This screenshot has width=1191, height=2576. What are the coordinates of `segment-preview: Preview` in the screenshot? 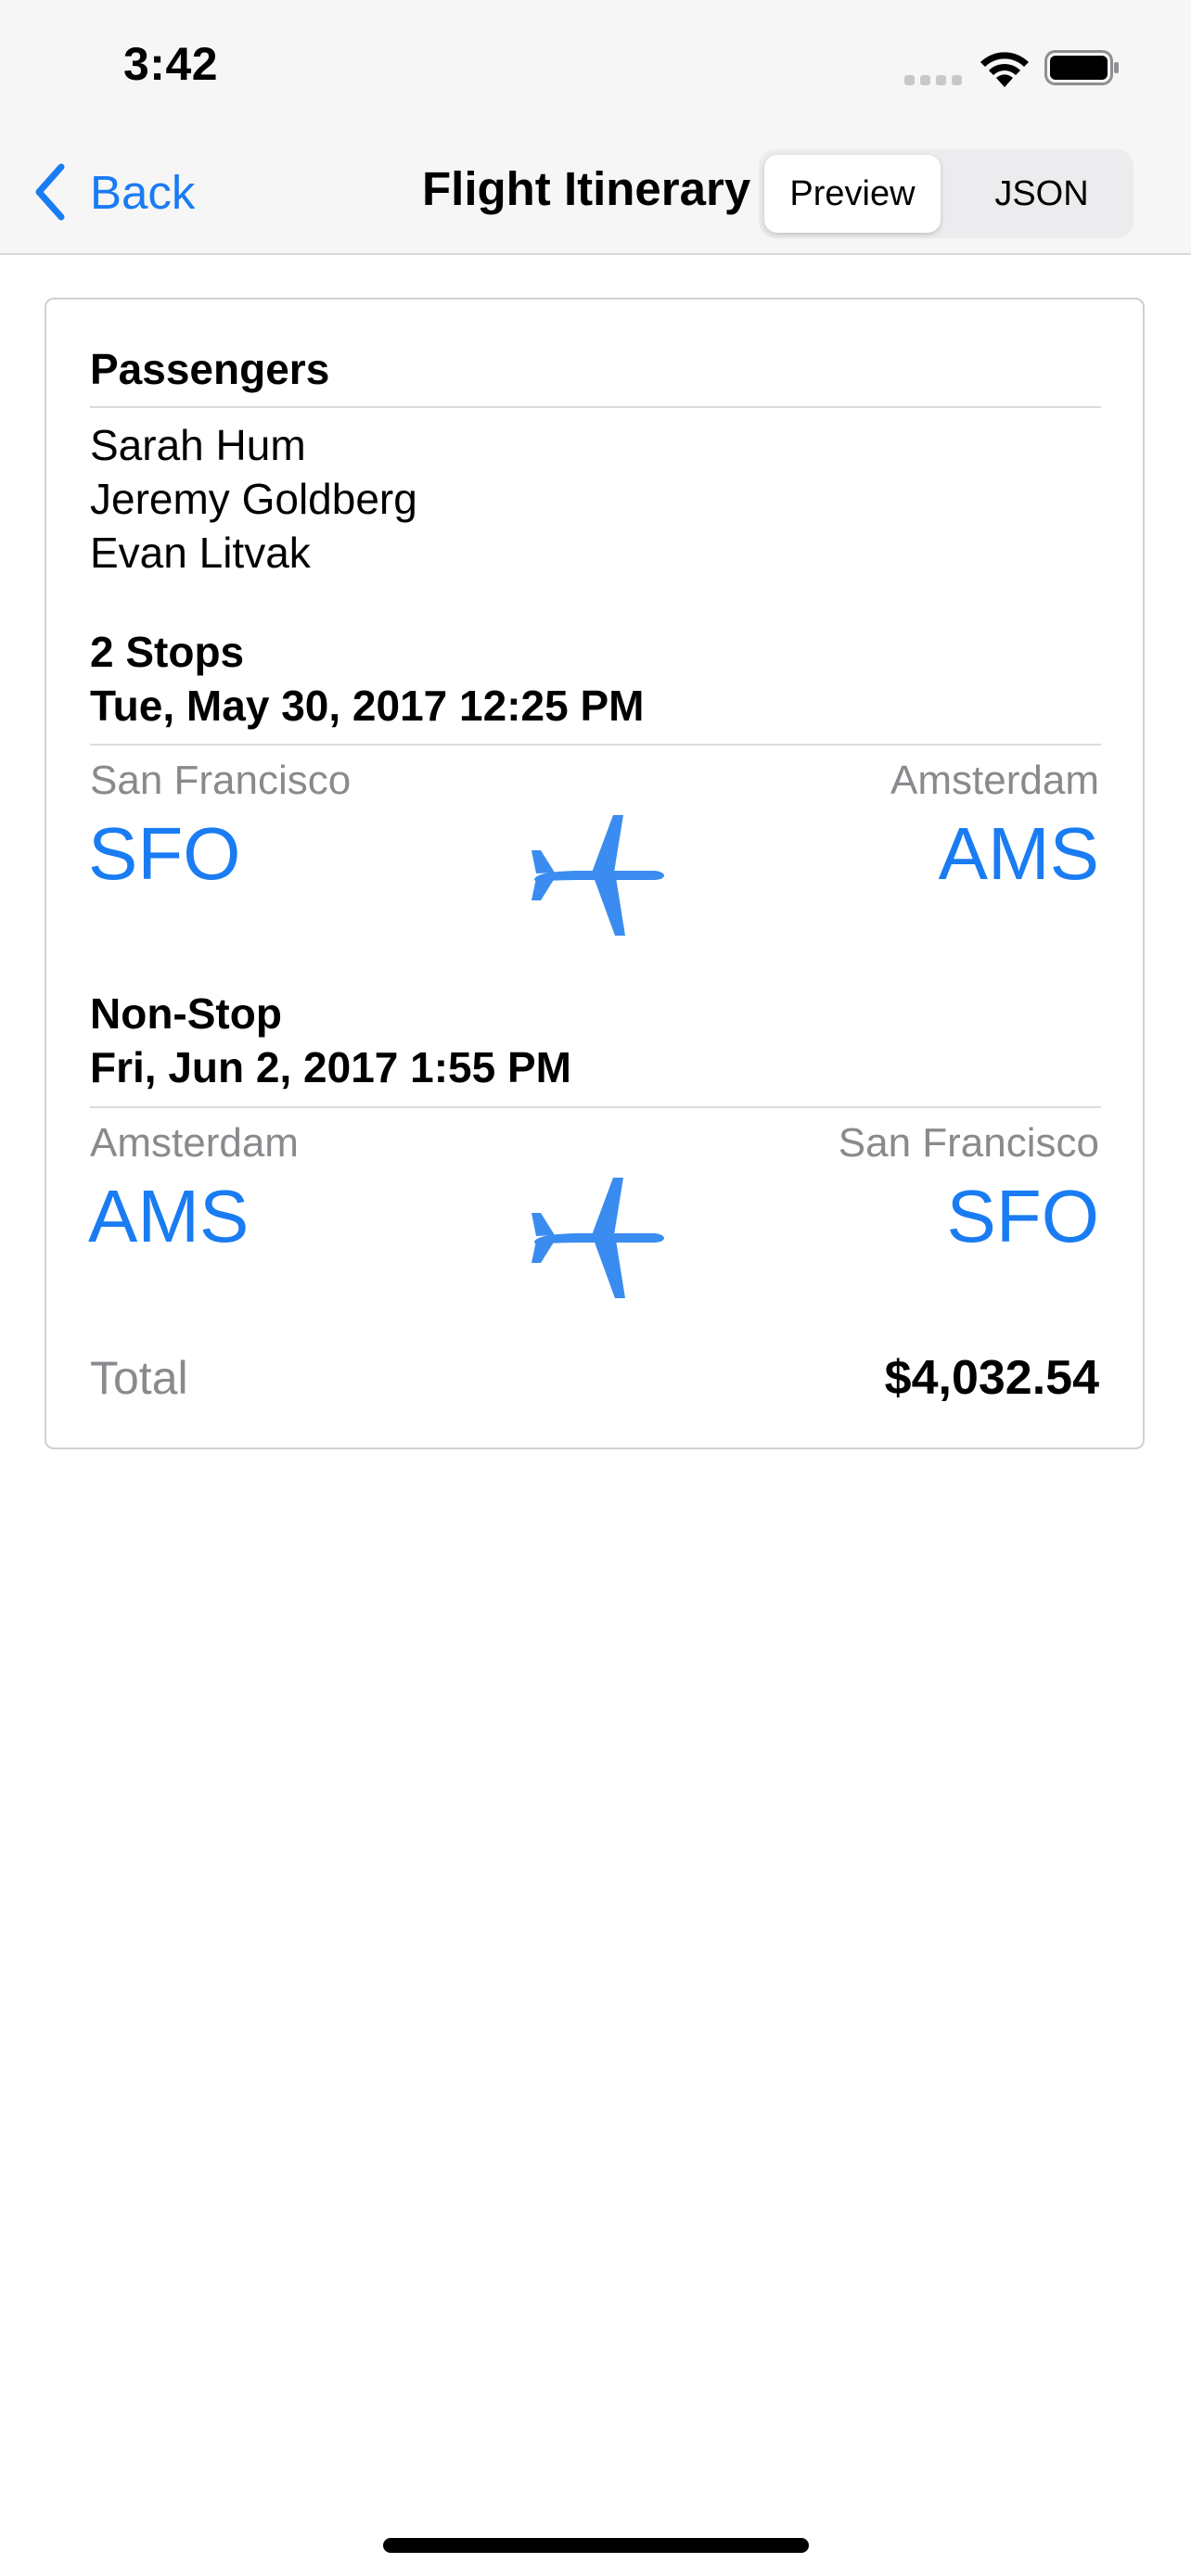 It's located at (853, 194).